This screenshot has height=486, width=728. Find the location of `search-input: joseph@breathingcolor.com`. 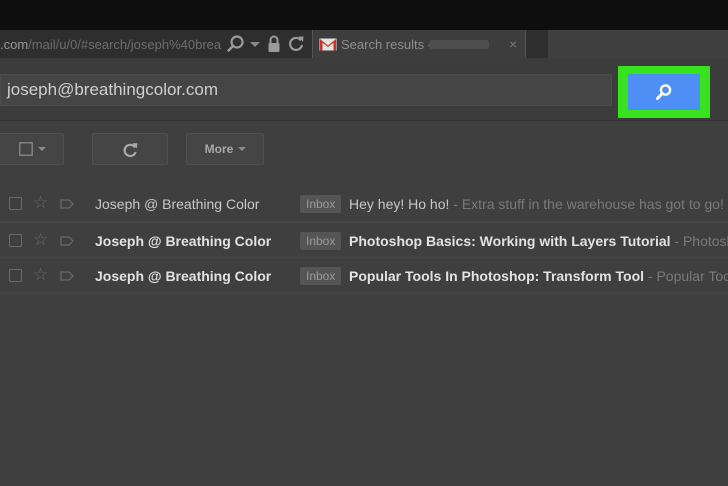

search-input: joseph@breathingcolor.com is located at coordinates (306, 90).